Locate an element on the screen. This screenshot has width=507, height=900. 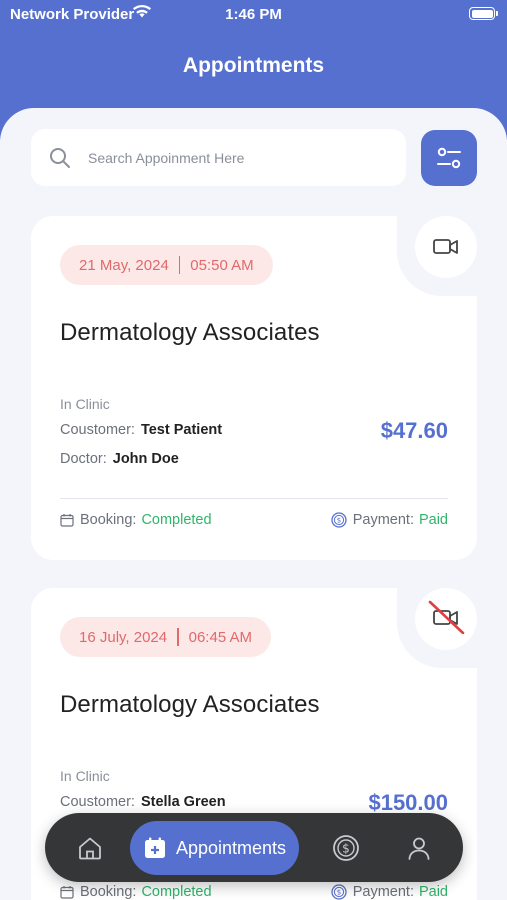
video-camera-icon is located at coordinates (445, 246).